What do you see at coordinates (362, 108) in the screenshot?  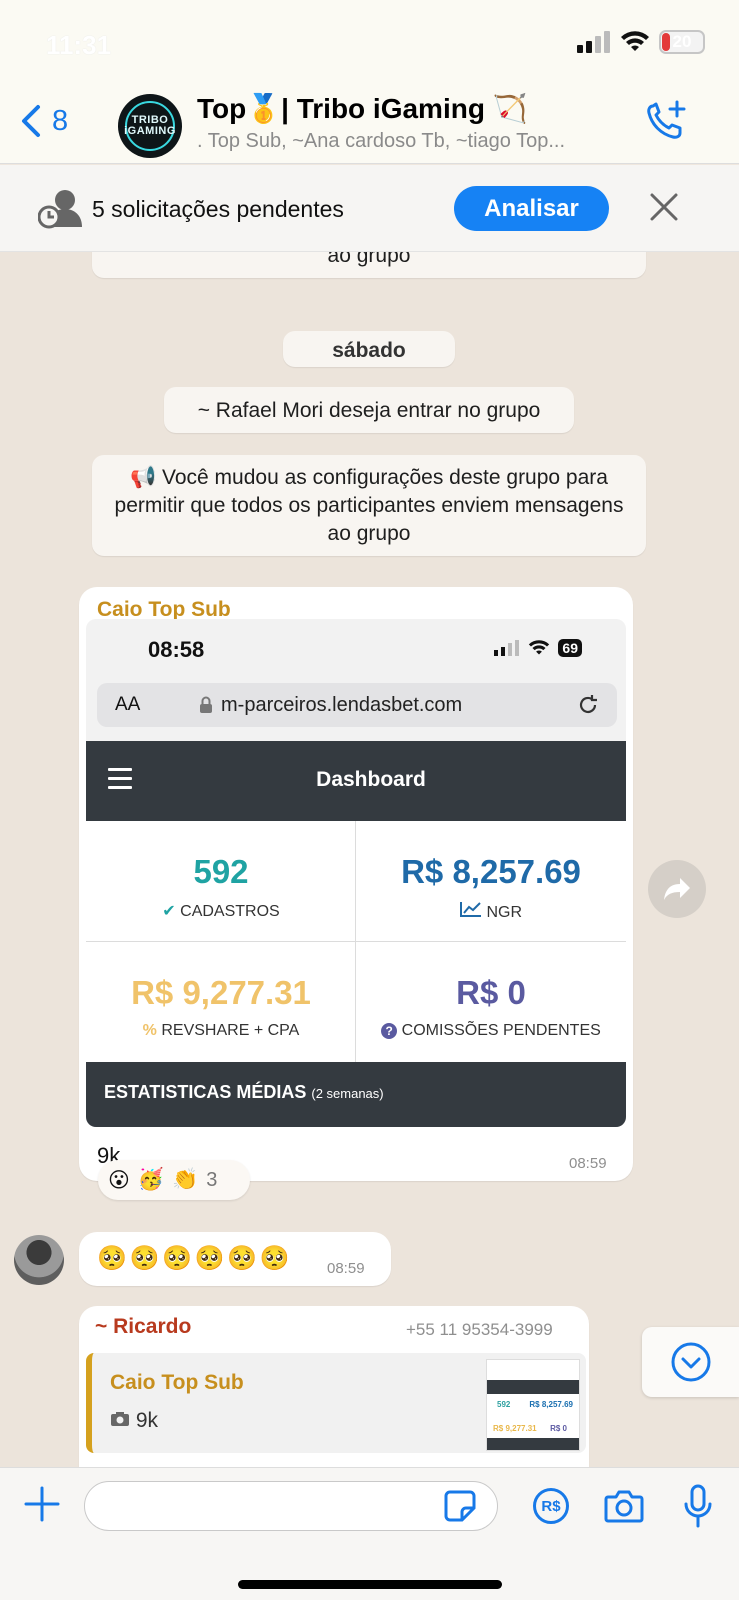 I see `group-title: Top🥇| Tribo iGaming 🏹` at bounding box center [362, 108].